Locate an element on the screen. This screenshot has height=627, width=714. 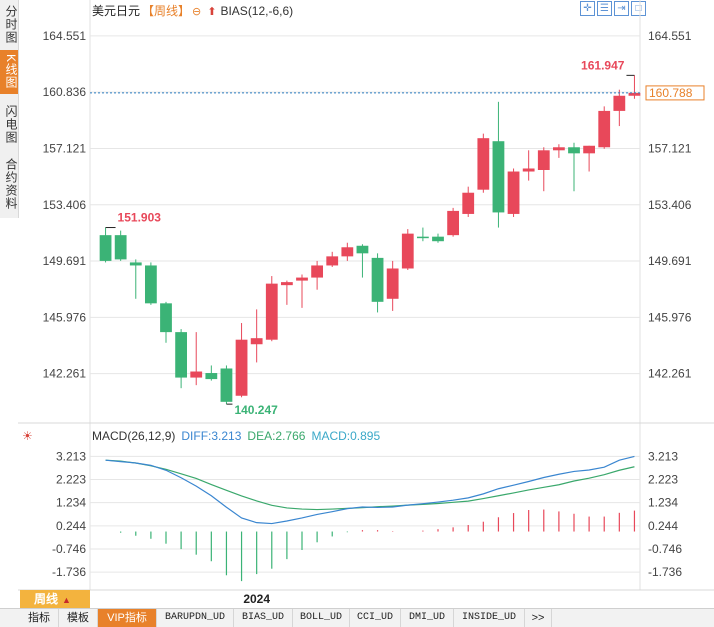
dea-value: DEA:2.766 is located at coordinates (276, 436).